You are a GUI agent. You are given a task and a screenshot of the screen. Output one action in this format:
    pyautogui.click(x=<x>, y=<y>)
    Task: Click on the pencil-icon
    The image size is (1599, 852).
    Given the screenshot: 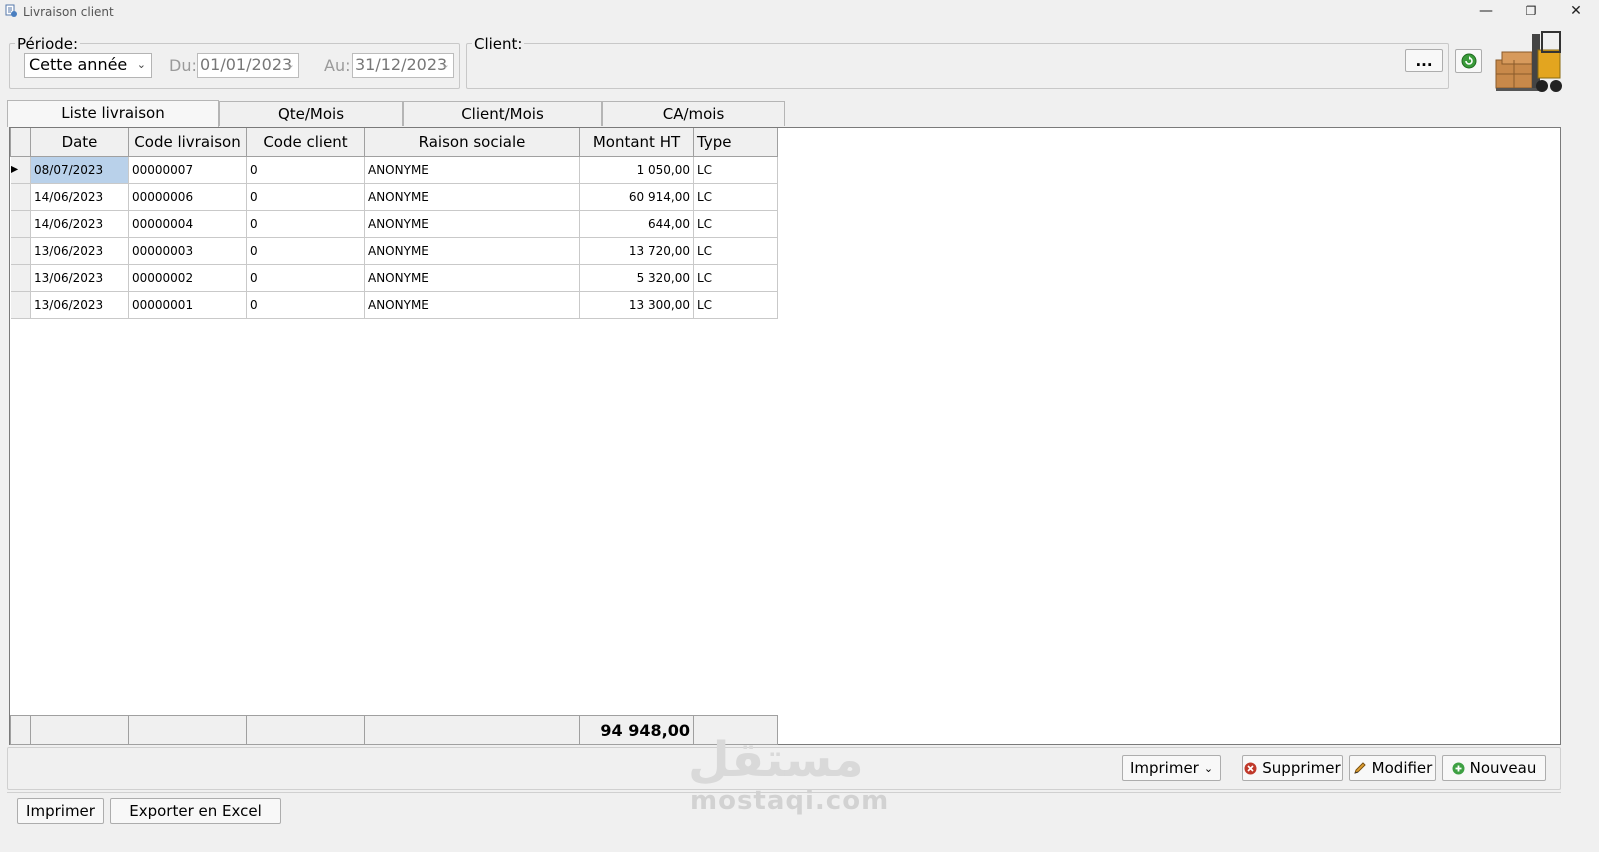 What is the action you would take?
    pyautogui.click(x=1359, y=768)
    